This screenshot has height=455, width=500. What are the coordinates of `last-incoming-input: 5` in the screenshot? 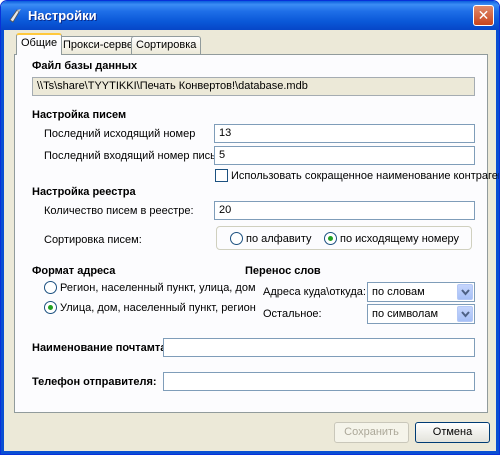 It's located at (344, 155).